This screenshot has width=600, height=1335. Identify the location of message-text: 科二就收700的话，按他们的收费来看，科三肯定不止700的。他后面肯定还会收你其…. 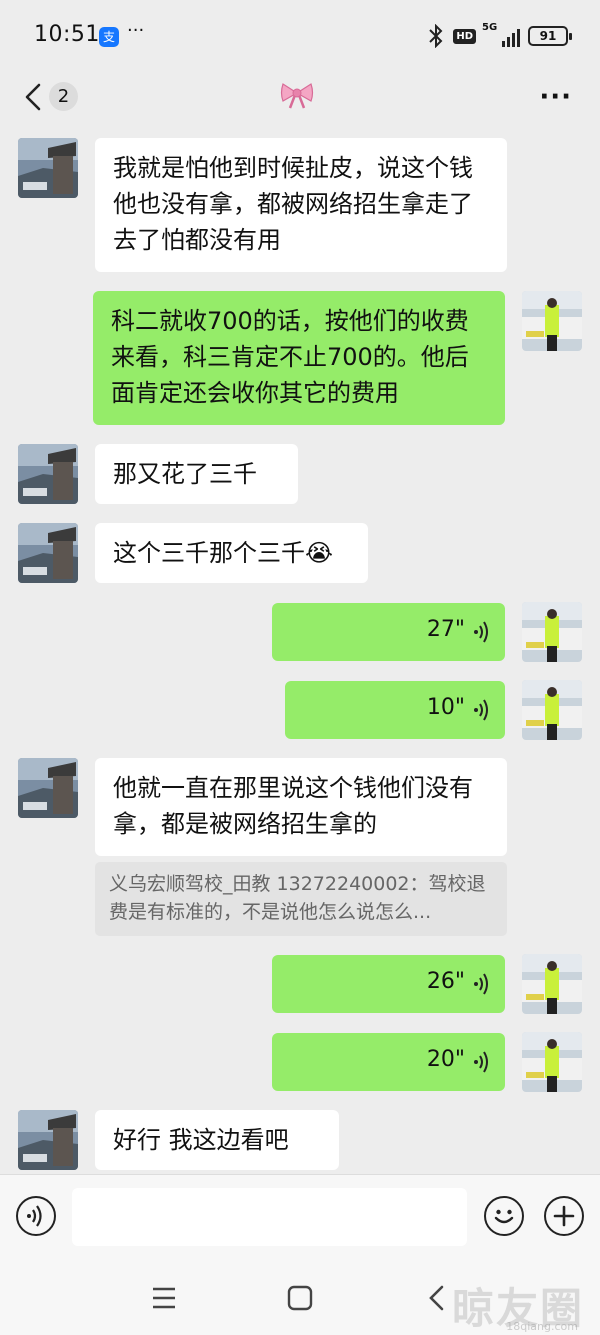
(290, 357).